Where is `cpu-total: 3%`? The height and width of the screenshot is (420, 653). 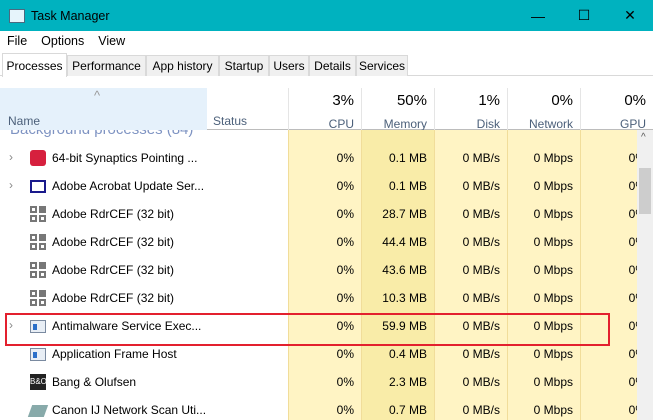 cpu-total: 3% is located at coordinates (343, 100).